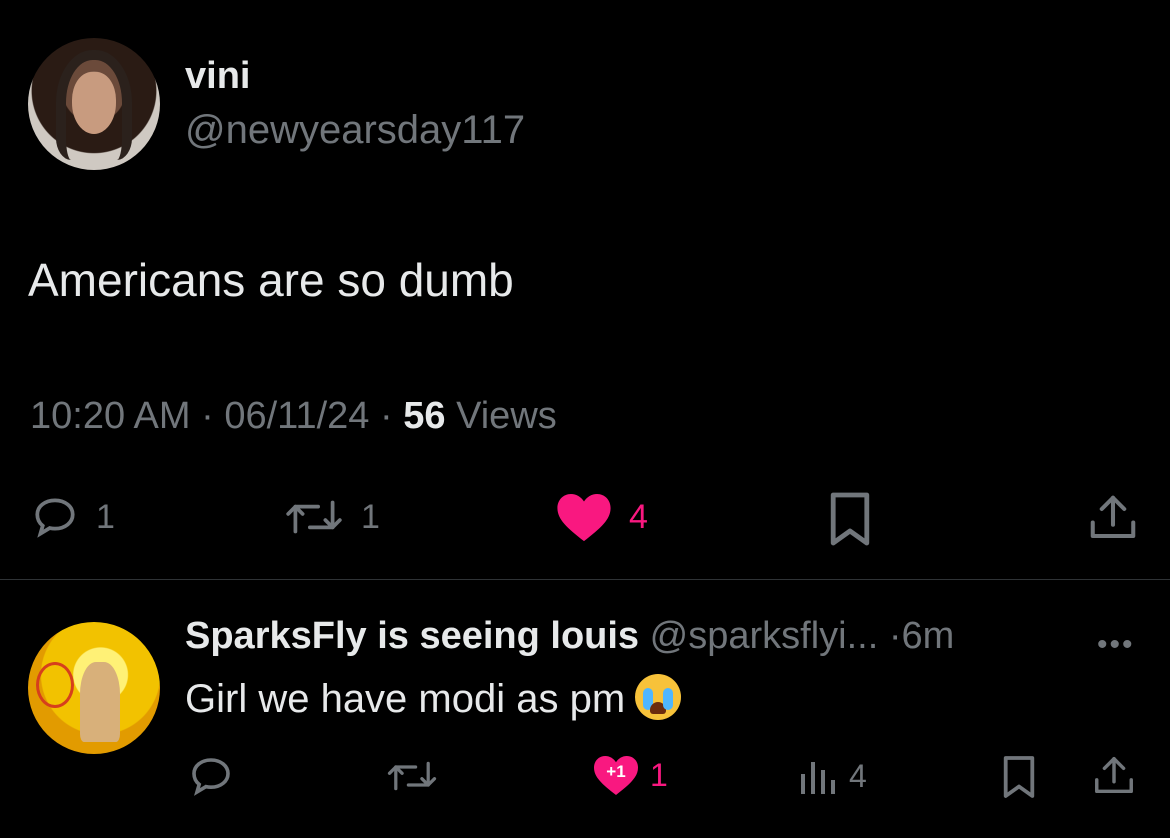 The width and height of the screenshot is (1170, 838). What do you see at coordinates (297, 416) in the screenshot?
I see `tweet-date: 06/11/24` at bounding box center [297, 416].